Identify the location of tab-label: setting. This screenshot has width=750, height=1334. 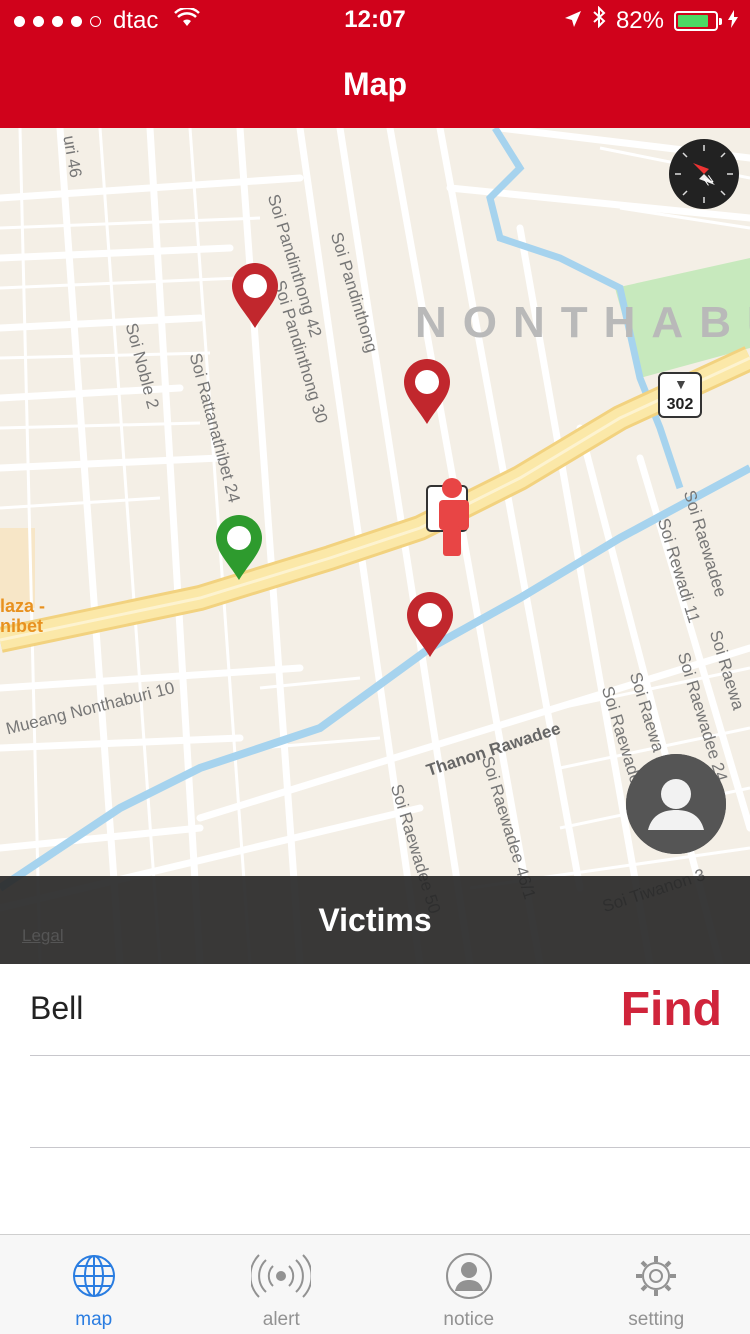
(656, 1319).